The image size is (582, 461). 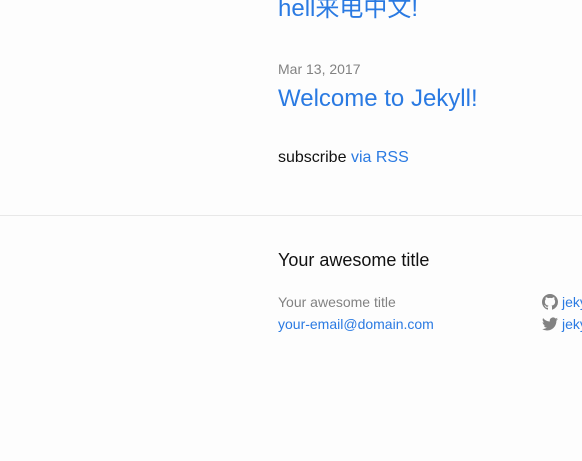 I want to click on rss-link: via RSS, so click(x=380, y=157).